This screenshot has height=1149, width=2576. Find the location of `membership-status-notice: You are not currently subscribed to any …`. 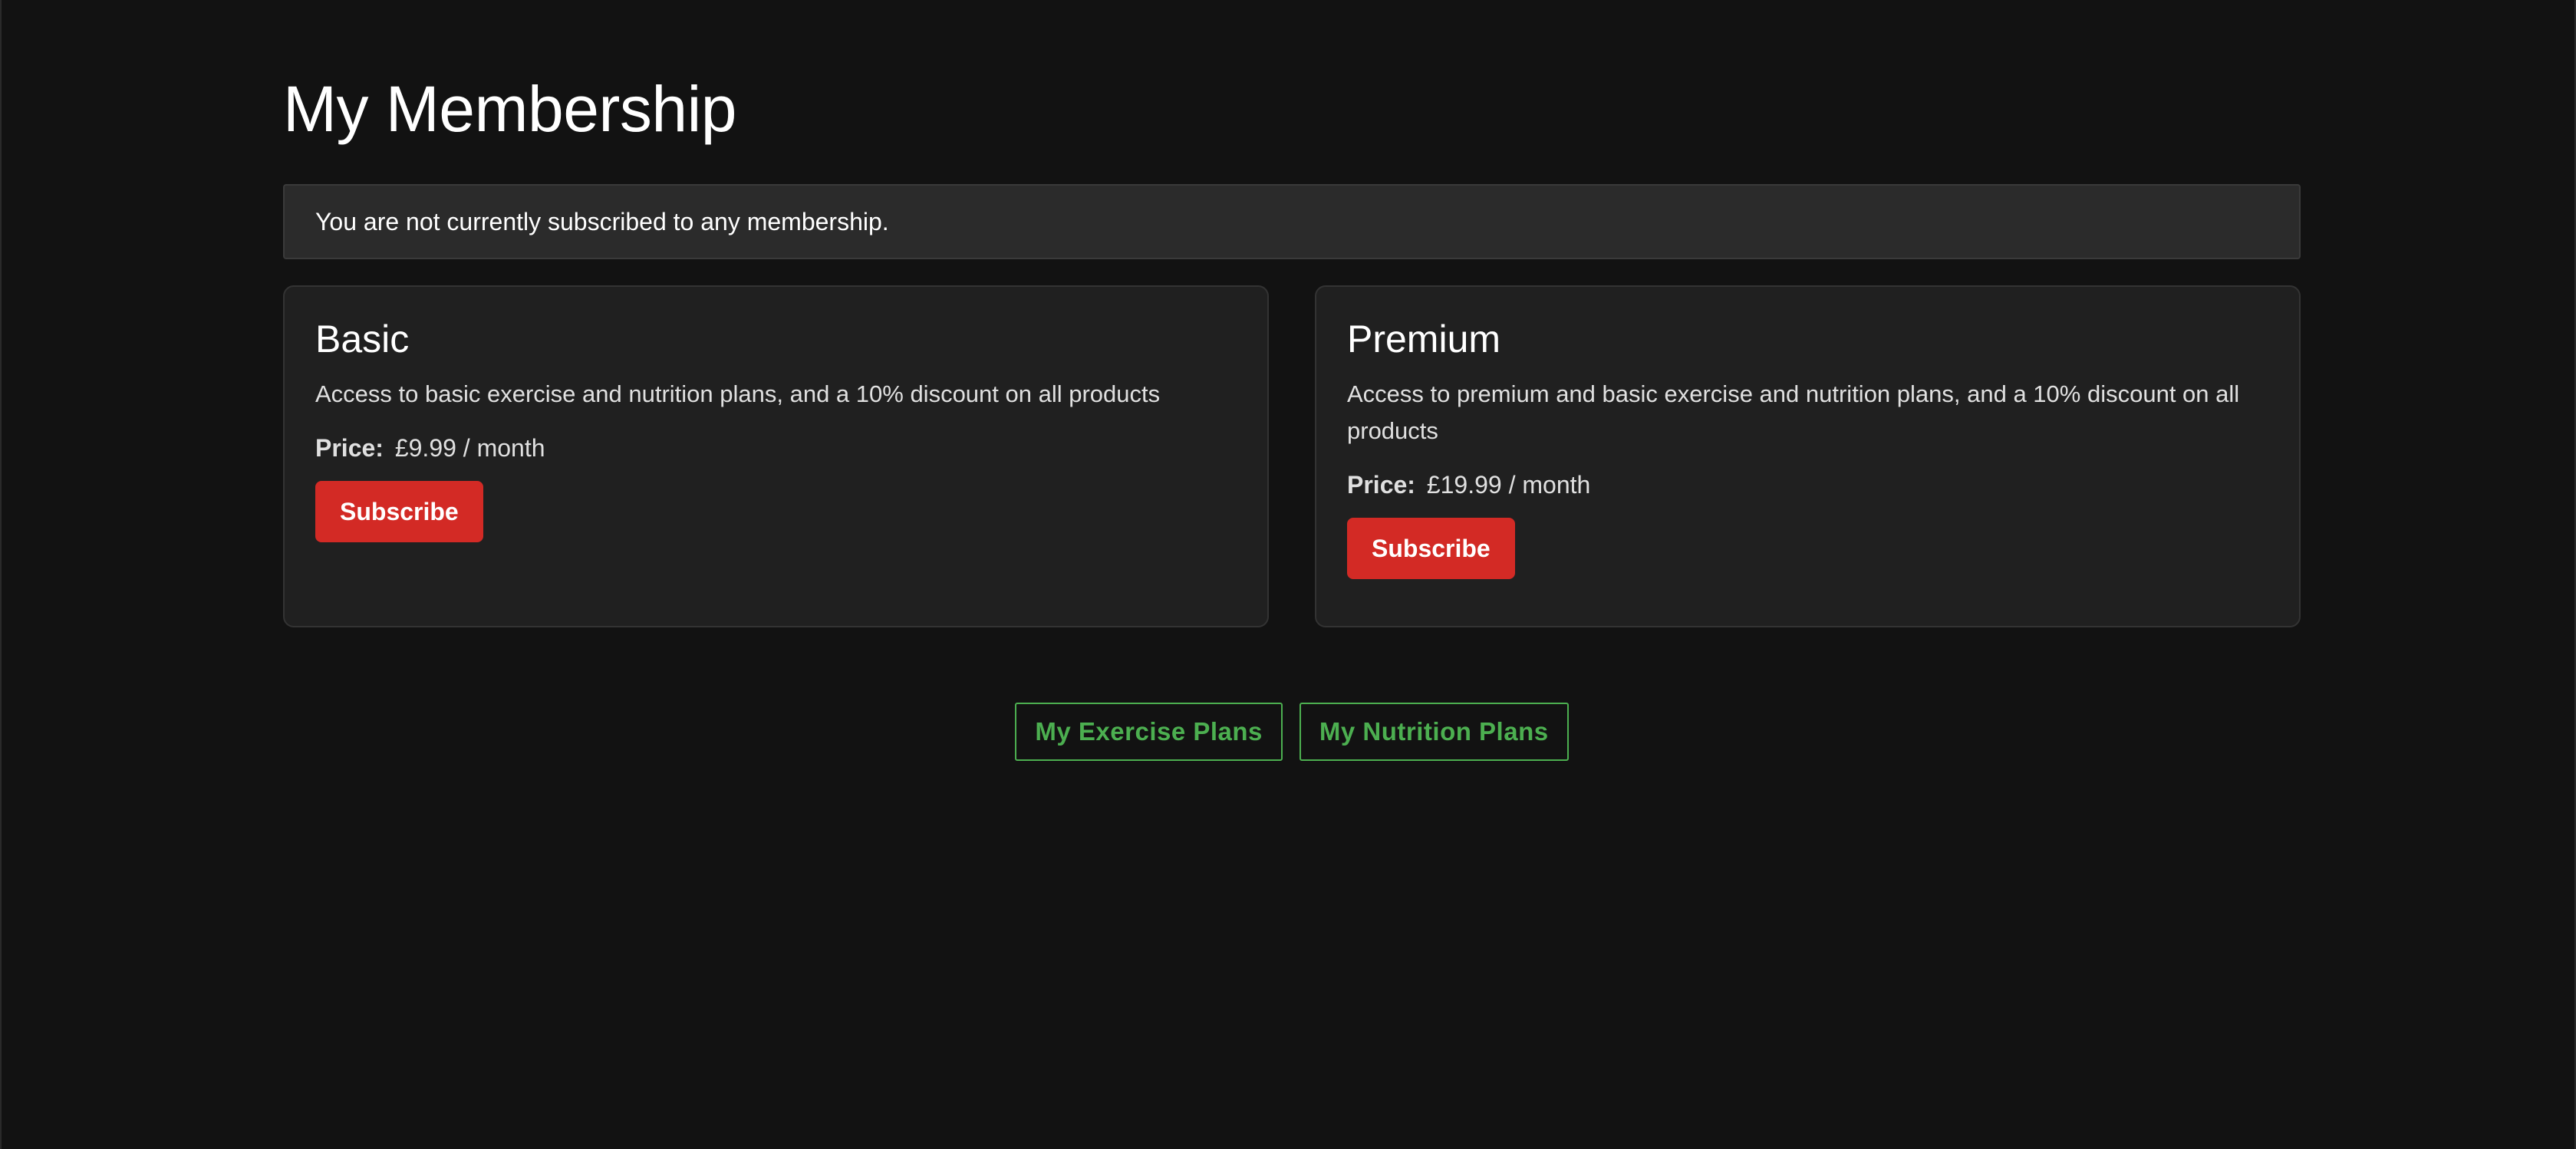

membership-status-notice: You are not currently subscribed to any … is located at coordinates (1292, 221).